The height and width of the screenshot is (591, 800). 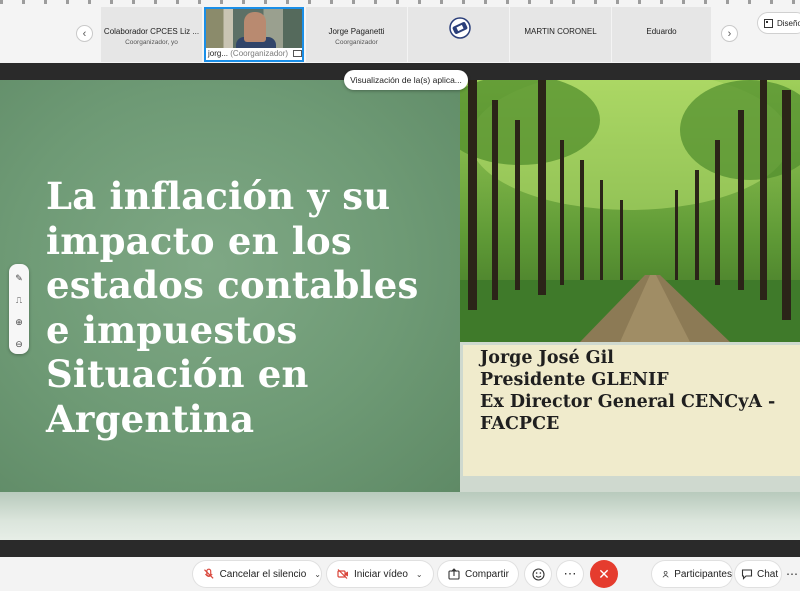 I want to click on close-icon: ✕, so click(x=604, y=573).